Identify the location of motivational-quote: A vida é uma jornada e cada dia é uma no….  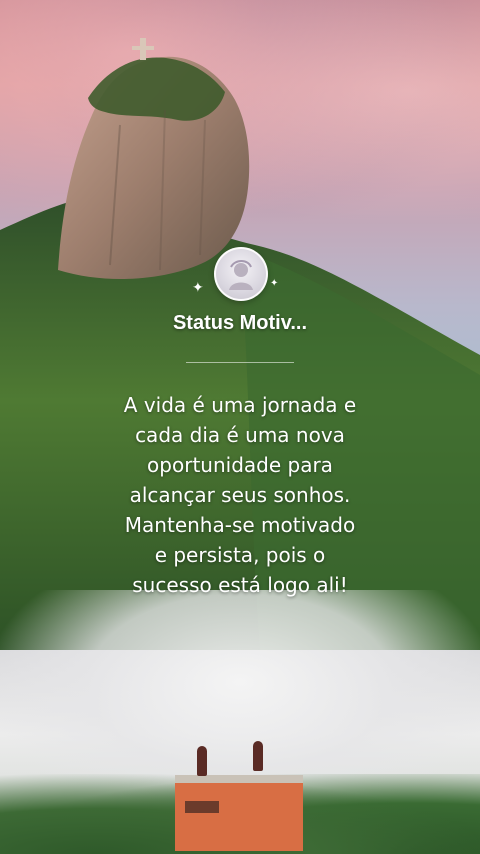
(240, 495).